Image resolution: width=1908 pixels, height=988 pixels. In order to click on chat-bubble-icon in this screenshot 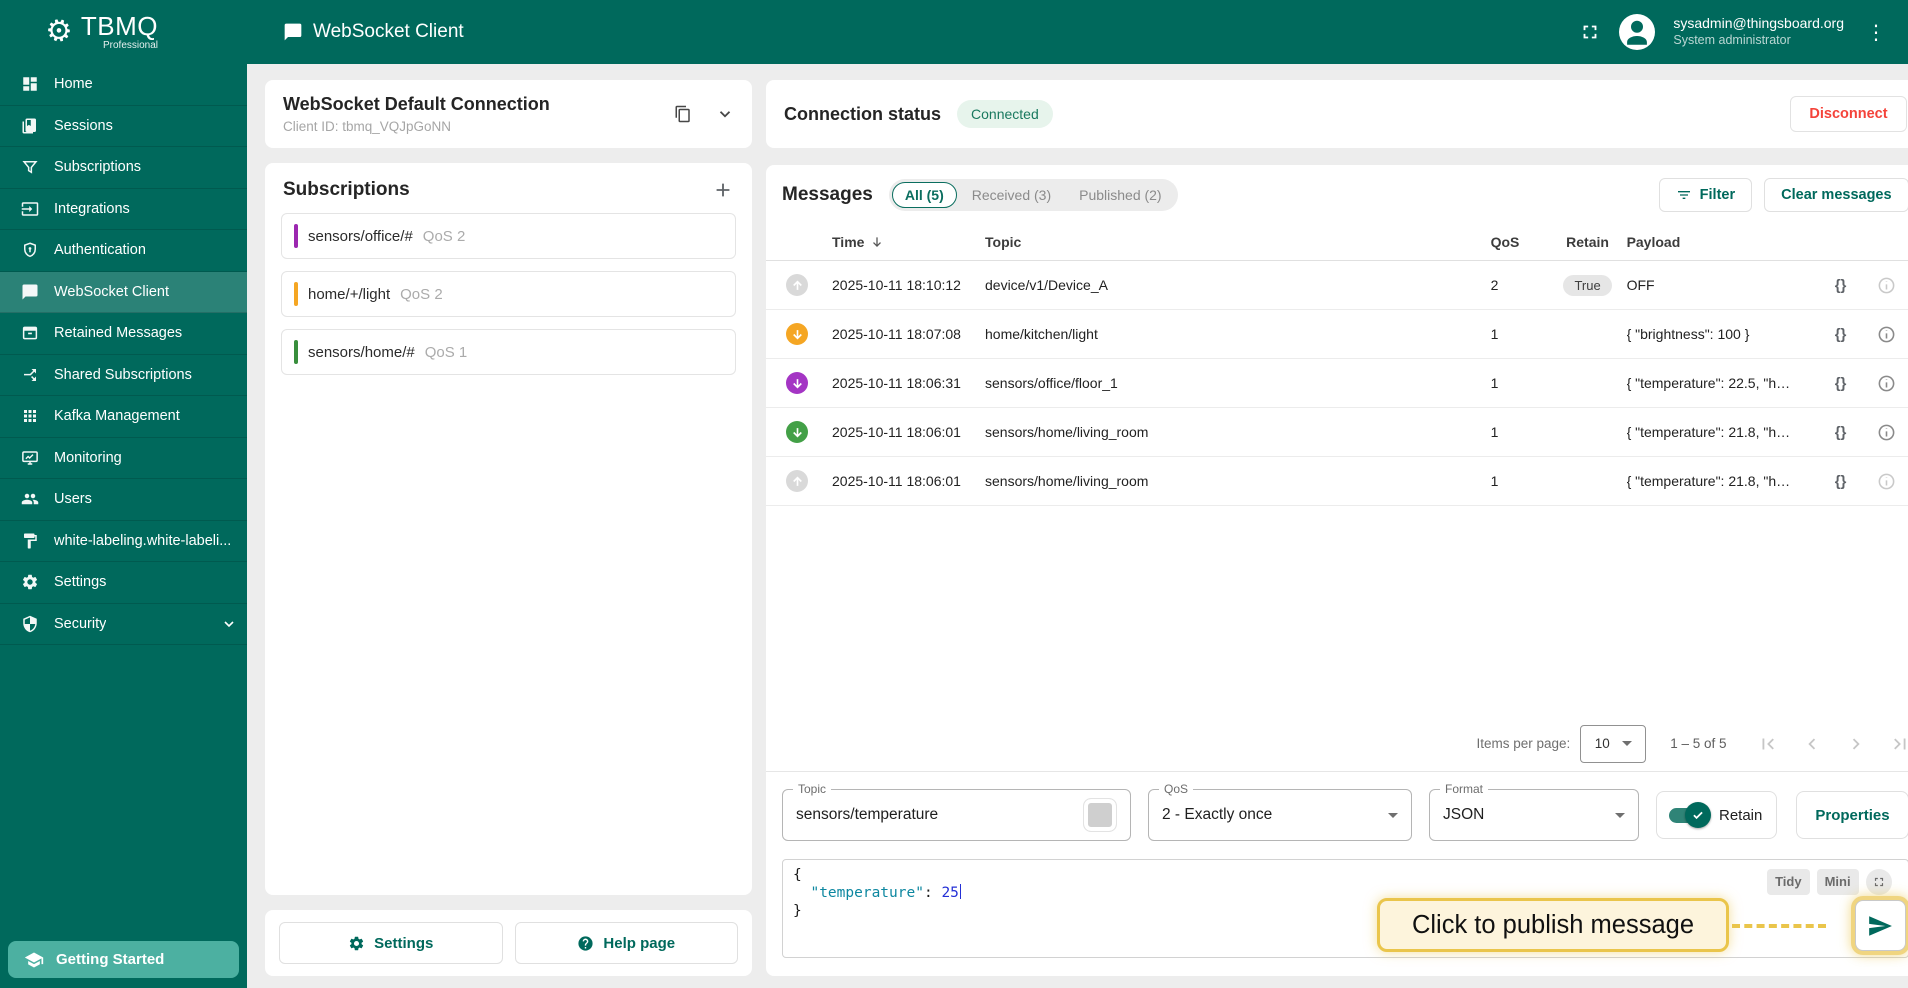, I will do `click(30, 292)`.